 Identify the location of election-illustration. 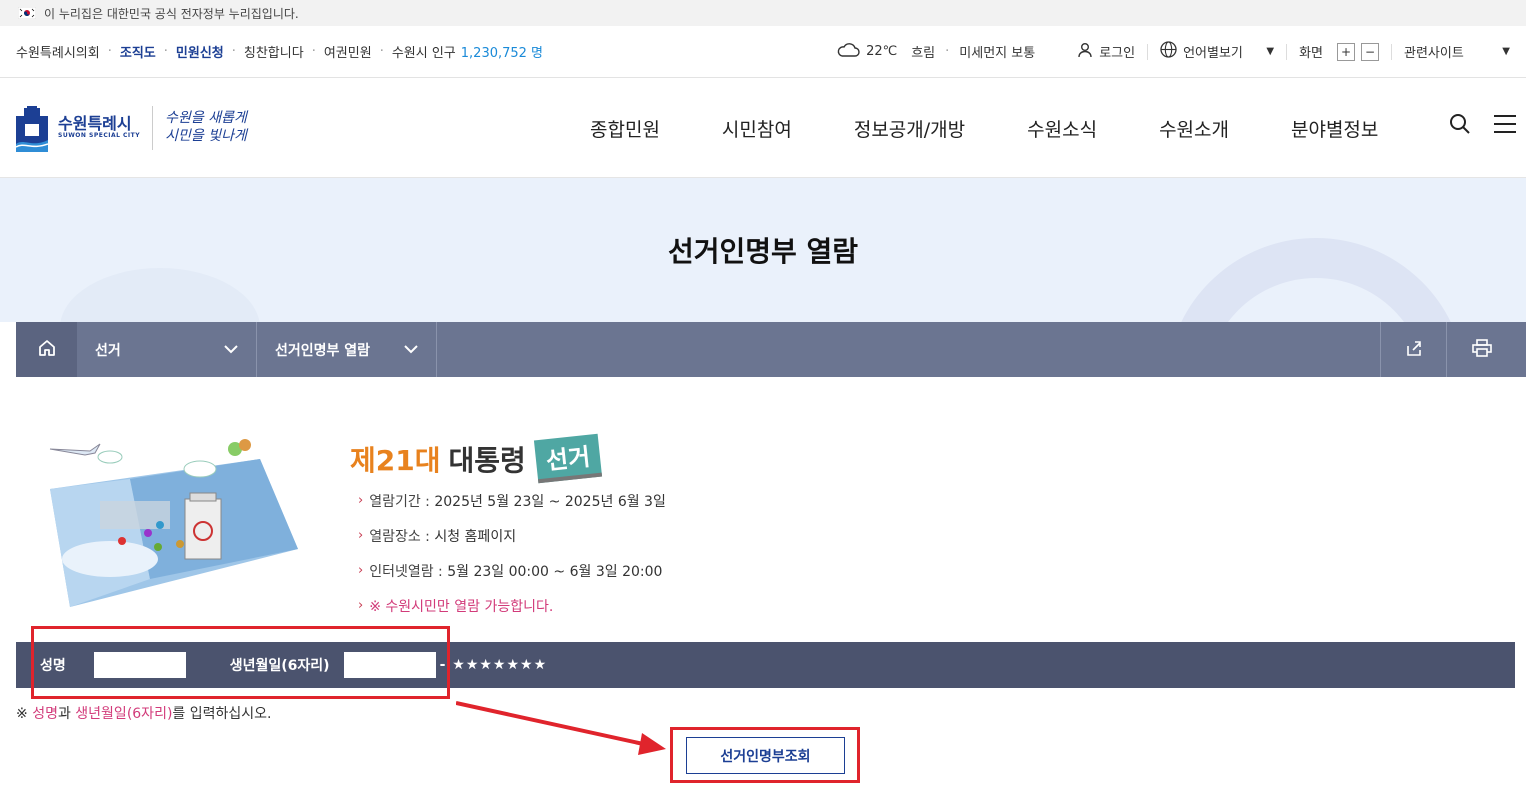
(171, 519).